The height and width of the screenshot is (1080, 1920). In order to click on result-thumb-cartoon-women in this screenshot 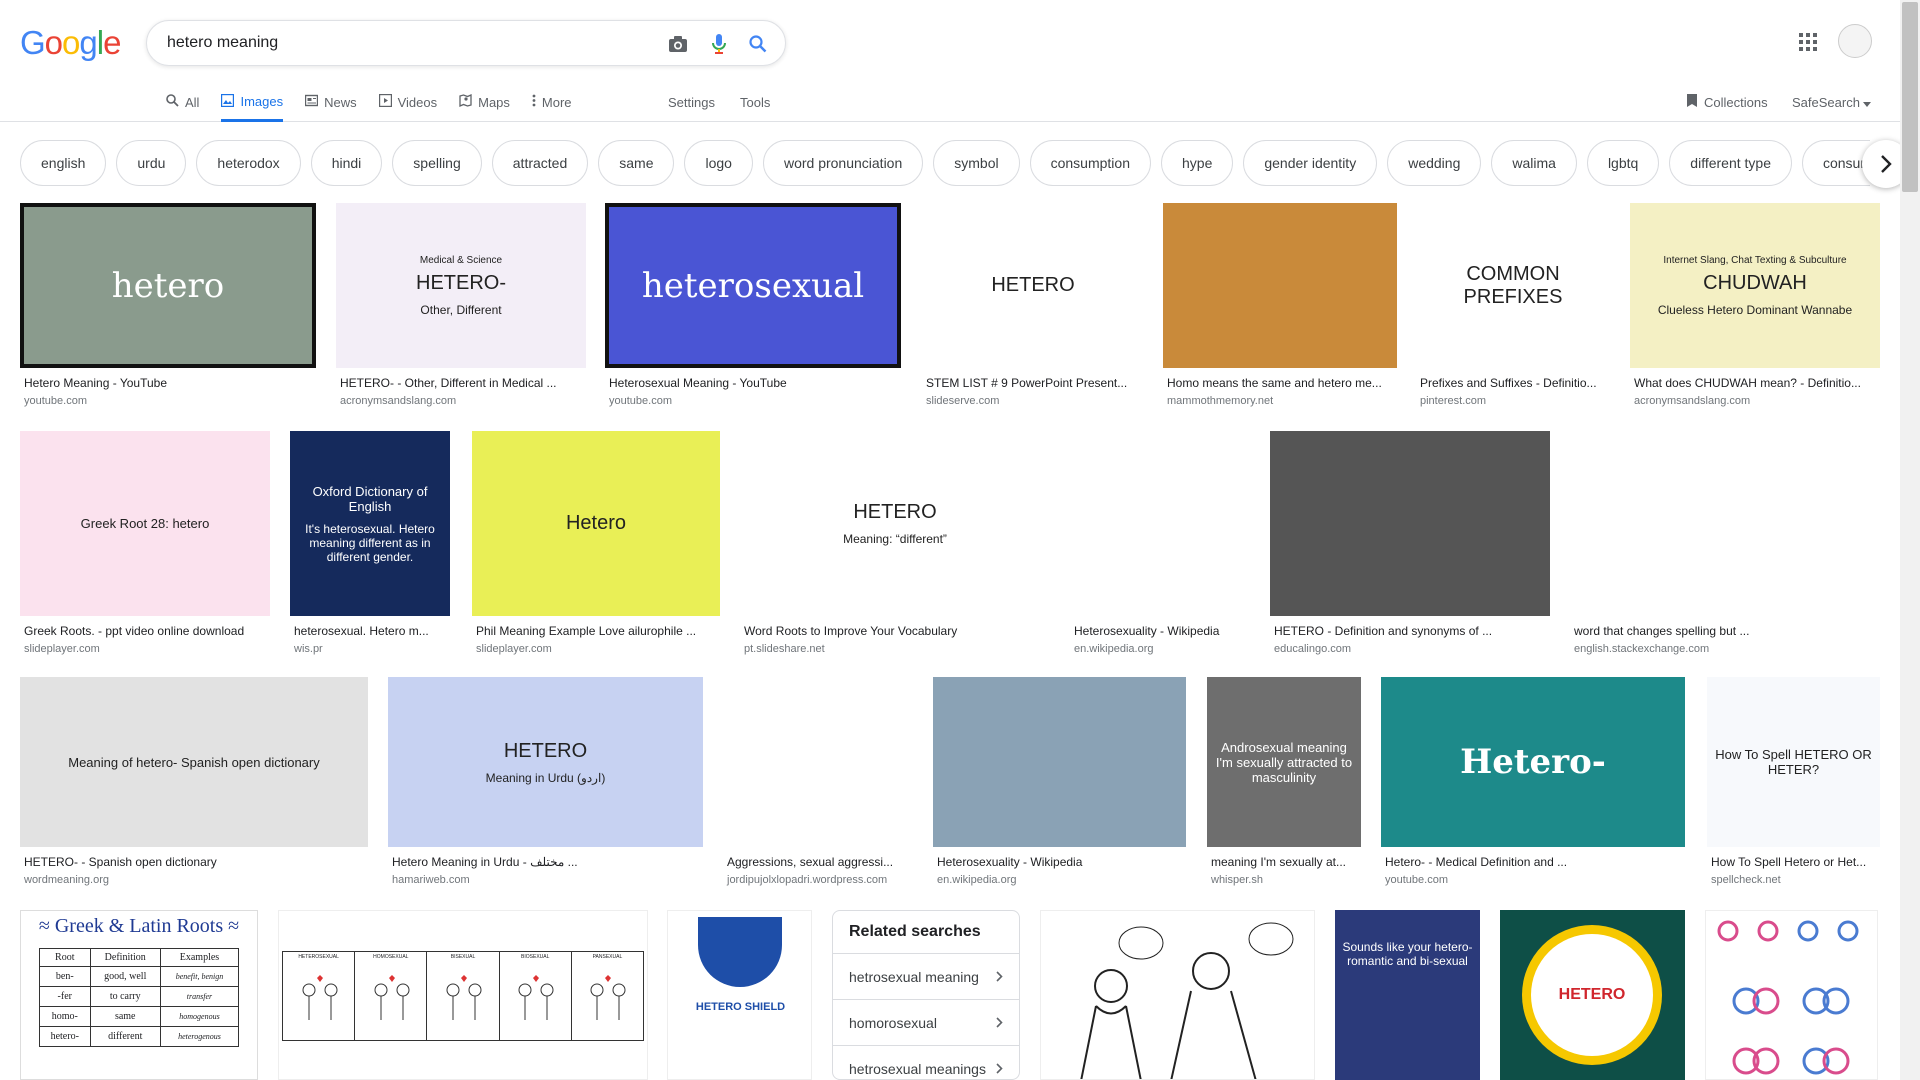, I will do `click(1177, 995)`.